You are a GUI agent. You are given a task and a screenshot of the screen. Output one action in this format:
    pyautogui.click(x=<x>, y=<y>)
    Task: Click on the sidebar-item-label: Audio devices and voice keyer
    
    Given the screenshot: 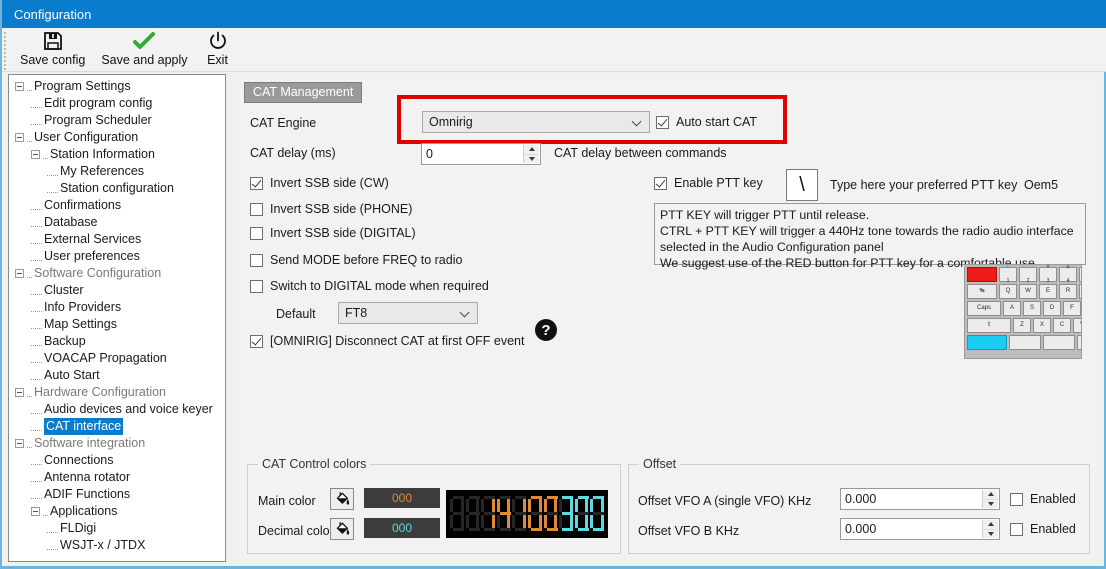 What is the action you would take?
    pyautogui.click(x=128, y=409)
    